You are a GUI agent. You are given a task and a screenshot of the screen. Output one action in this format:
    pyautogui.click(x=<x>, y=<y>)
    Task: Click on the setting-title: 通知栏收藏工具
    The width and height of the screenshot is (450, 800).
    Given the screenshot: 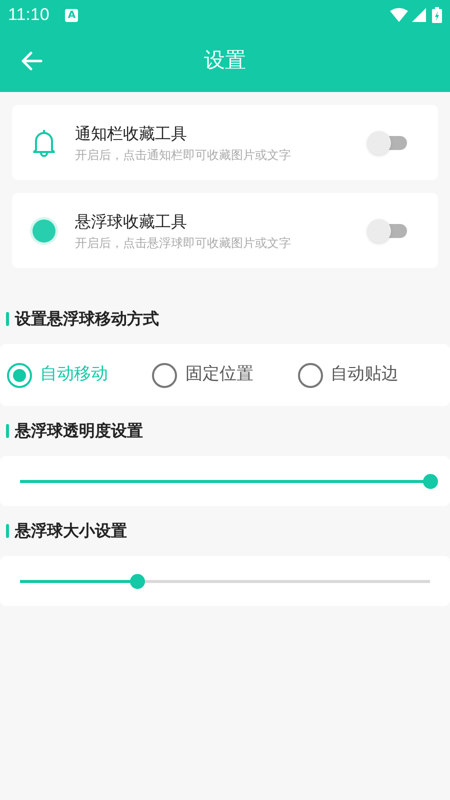 What is the action you would take?
    pyautogui.click(x=131, y=133)
    